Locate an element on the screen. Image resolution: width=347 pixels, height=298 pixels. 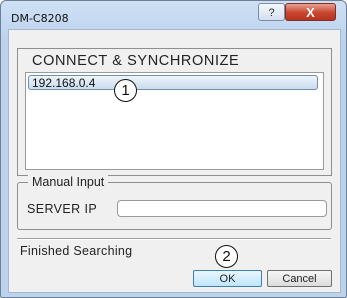
cancel-button: Cancel is located at coordinates (299, 278).